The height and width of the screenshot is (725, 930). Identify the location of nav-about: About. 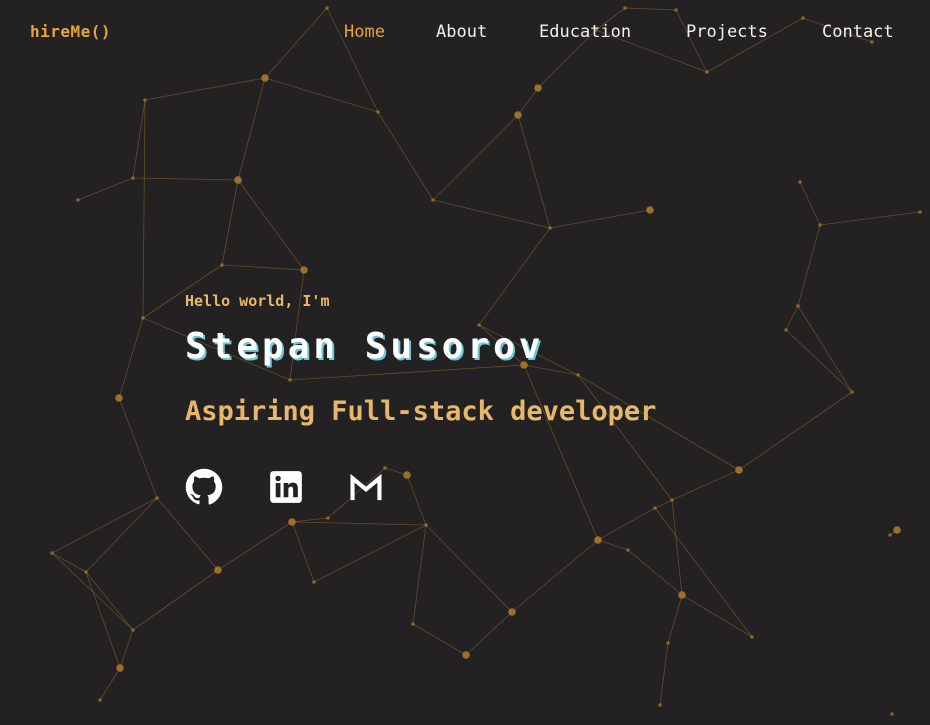
(461, 32).